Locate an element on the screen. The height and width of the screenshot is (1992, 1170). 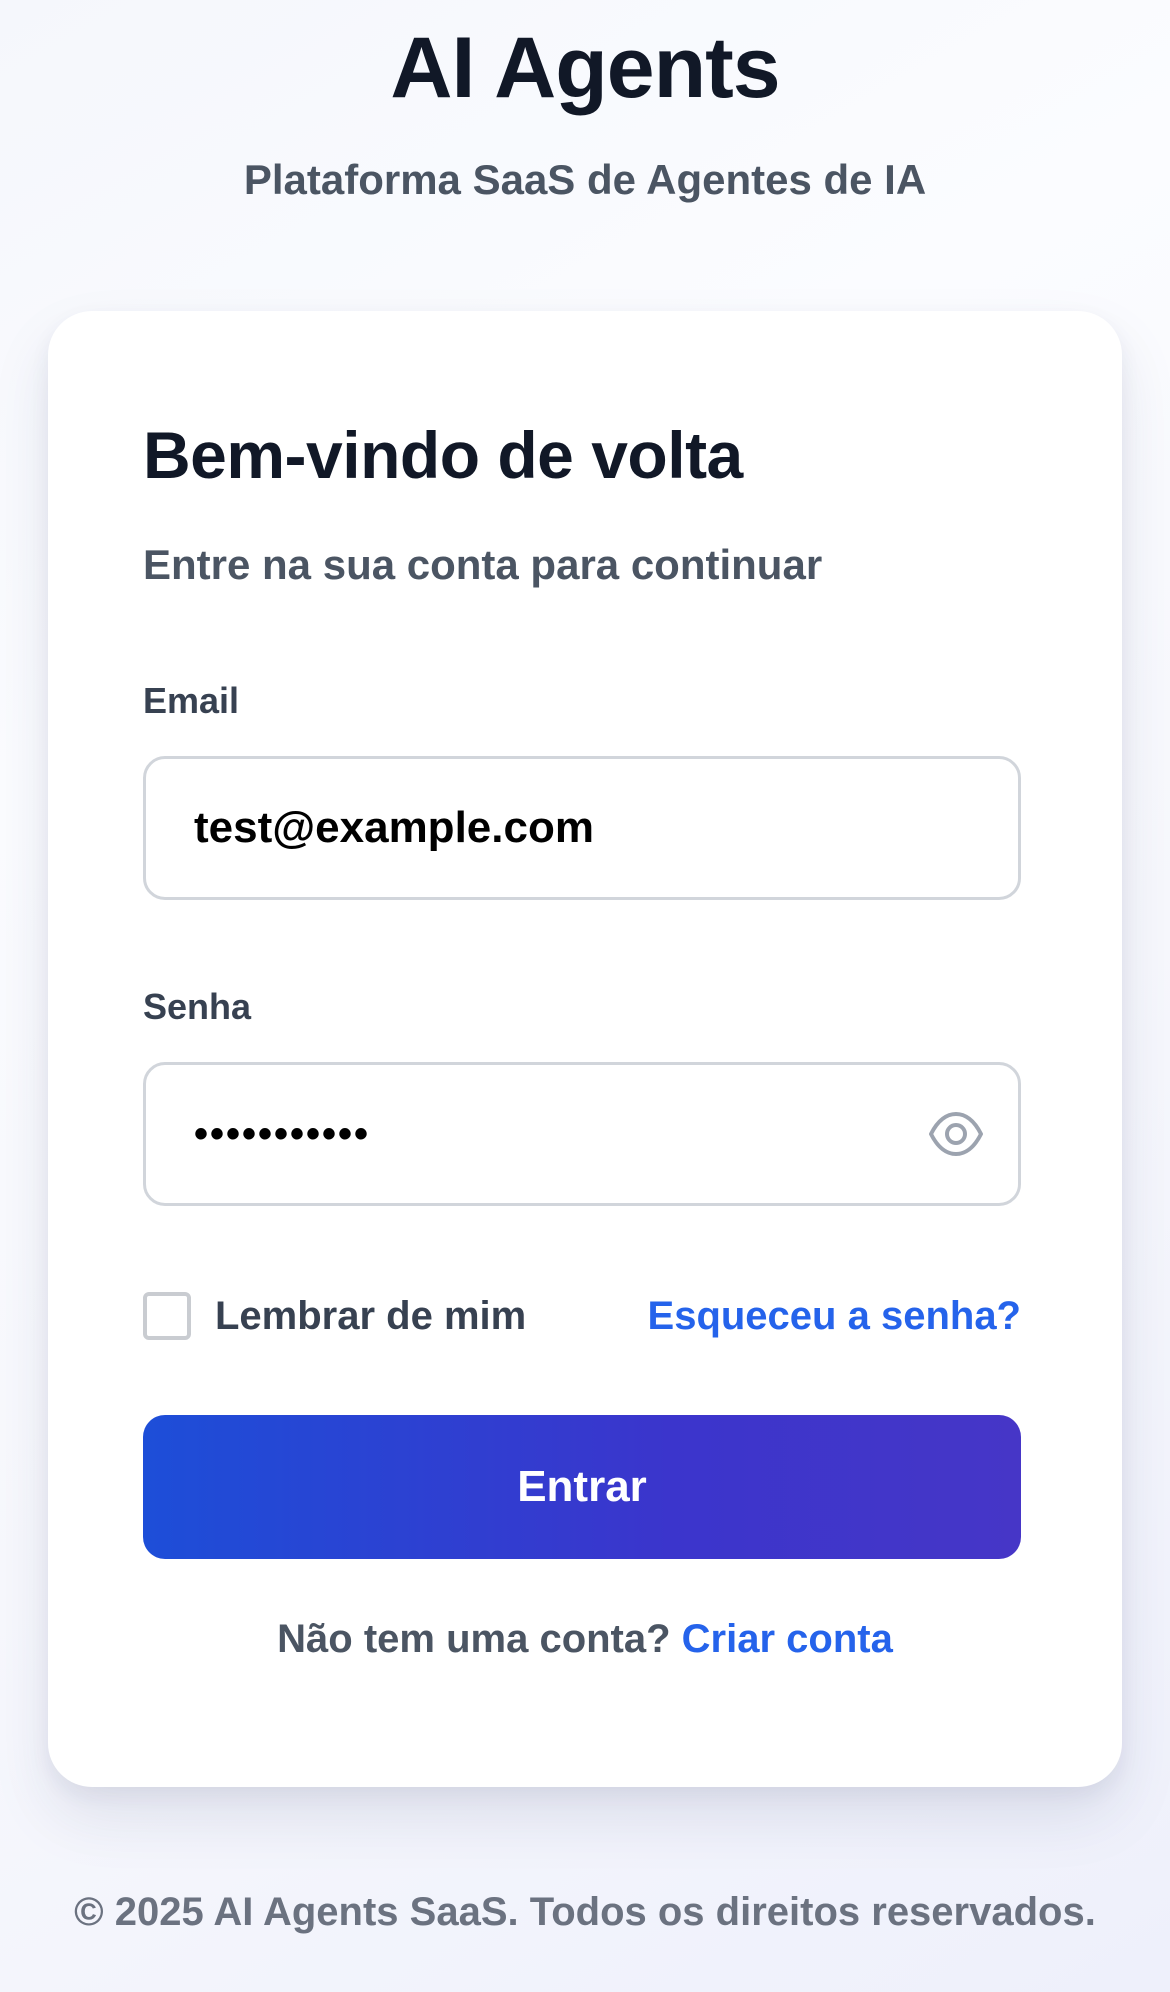
email-field: test@example.com is located at coordinates (582, 828).